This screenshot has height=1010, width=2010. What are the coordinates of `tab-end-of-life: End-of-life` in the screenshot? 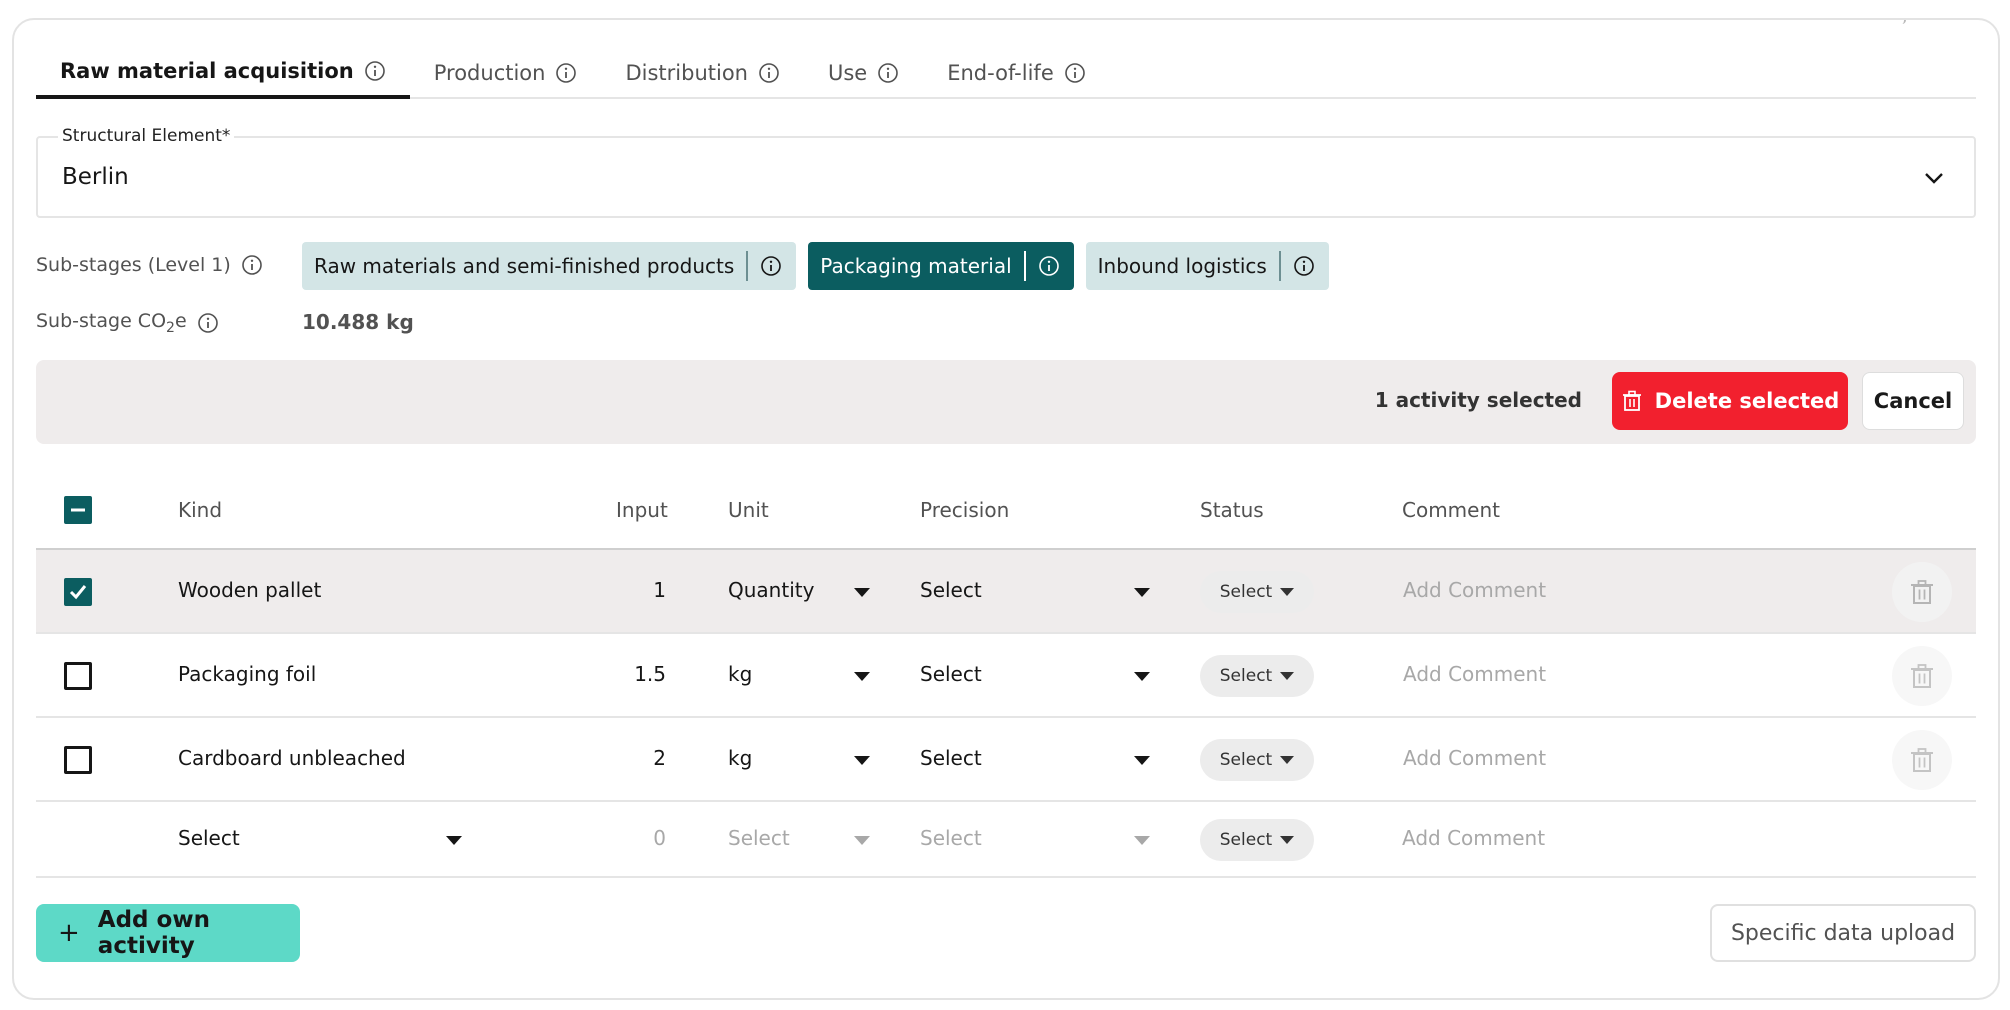 It's located at (1016, 72).